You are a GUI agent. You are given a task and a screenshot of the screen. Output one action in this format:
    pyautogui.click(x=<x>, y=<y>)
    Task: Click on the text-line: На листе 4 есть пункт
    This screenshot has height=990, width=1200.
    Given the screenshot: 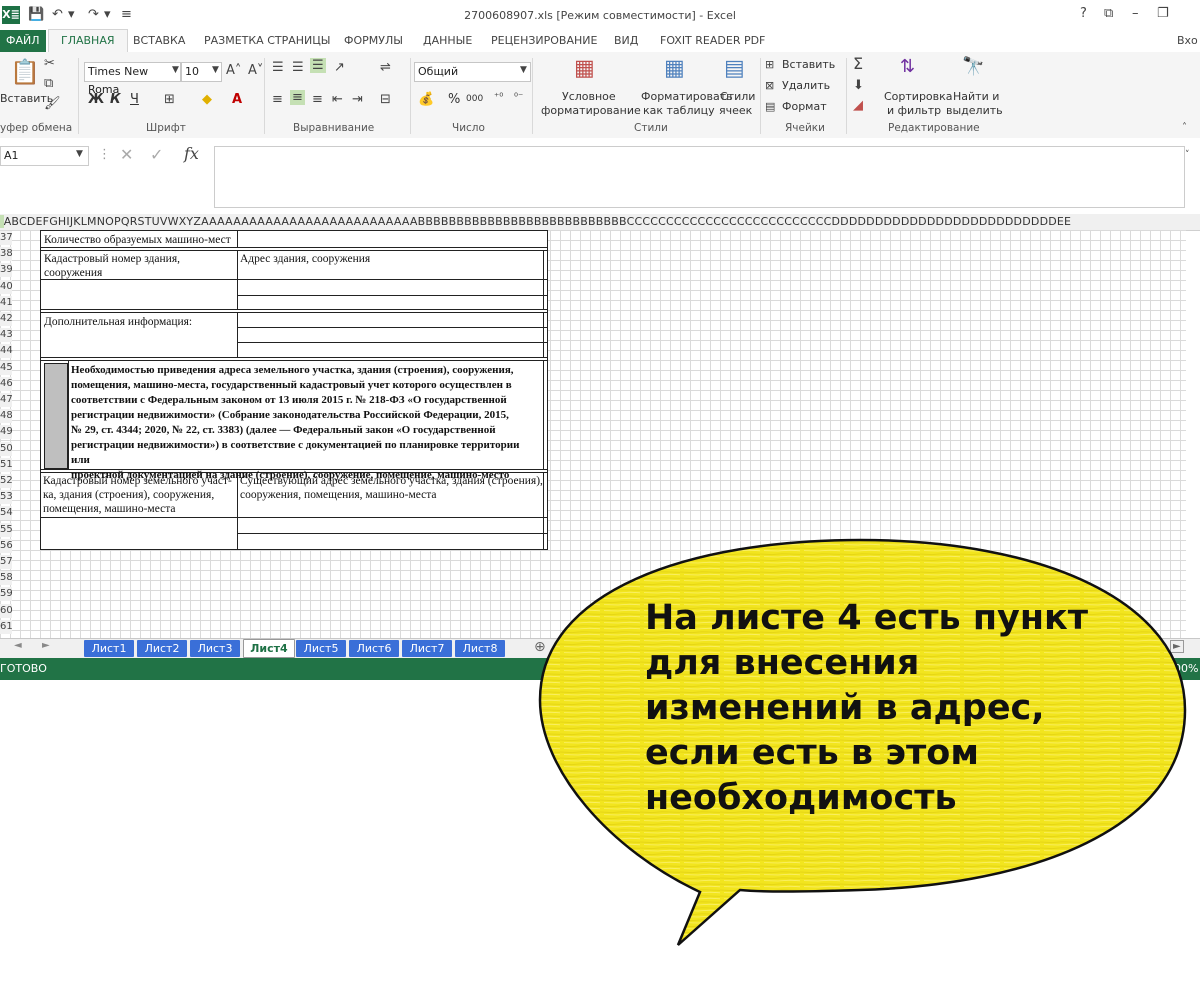 What is the action you would take?
    pyautogui.click(x=867, y=618)
    